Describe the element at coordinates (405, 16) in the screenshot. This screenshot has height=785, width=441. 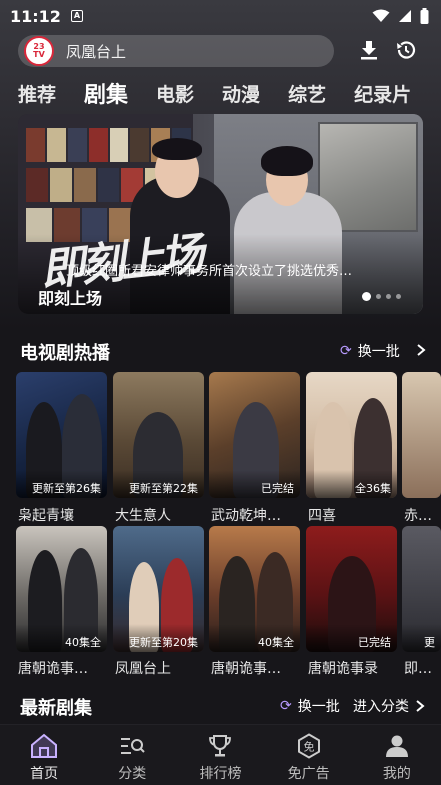
I see `signal-icon` at that location.